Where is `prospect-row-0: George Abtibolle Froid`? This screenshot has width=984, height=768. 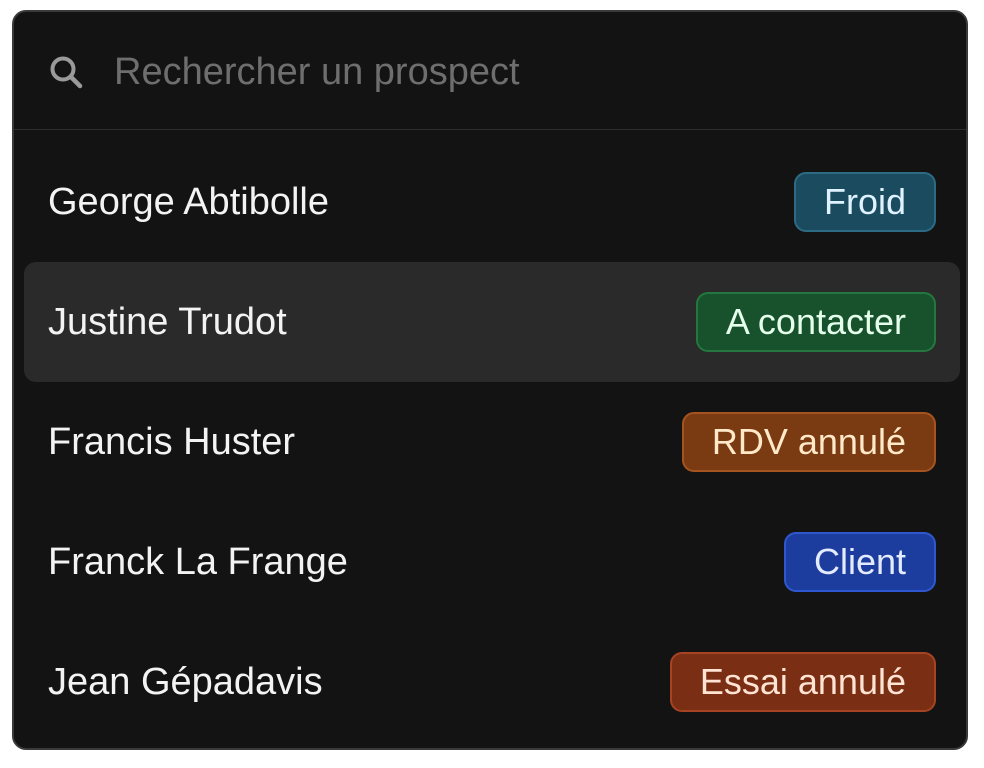
prospect-row-0: George Abtibolle Froid is located at coordinates (492, 202).